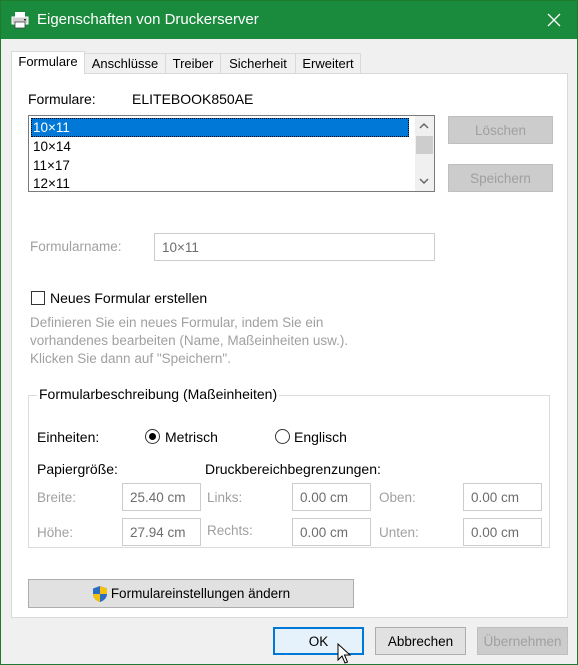  What do you see at coordinates (282, 436) in the screenshot?
I see `english-radio` at bounding box center [282, 436].